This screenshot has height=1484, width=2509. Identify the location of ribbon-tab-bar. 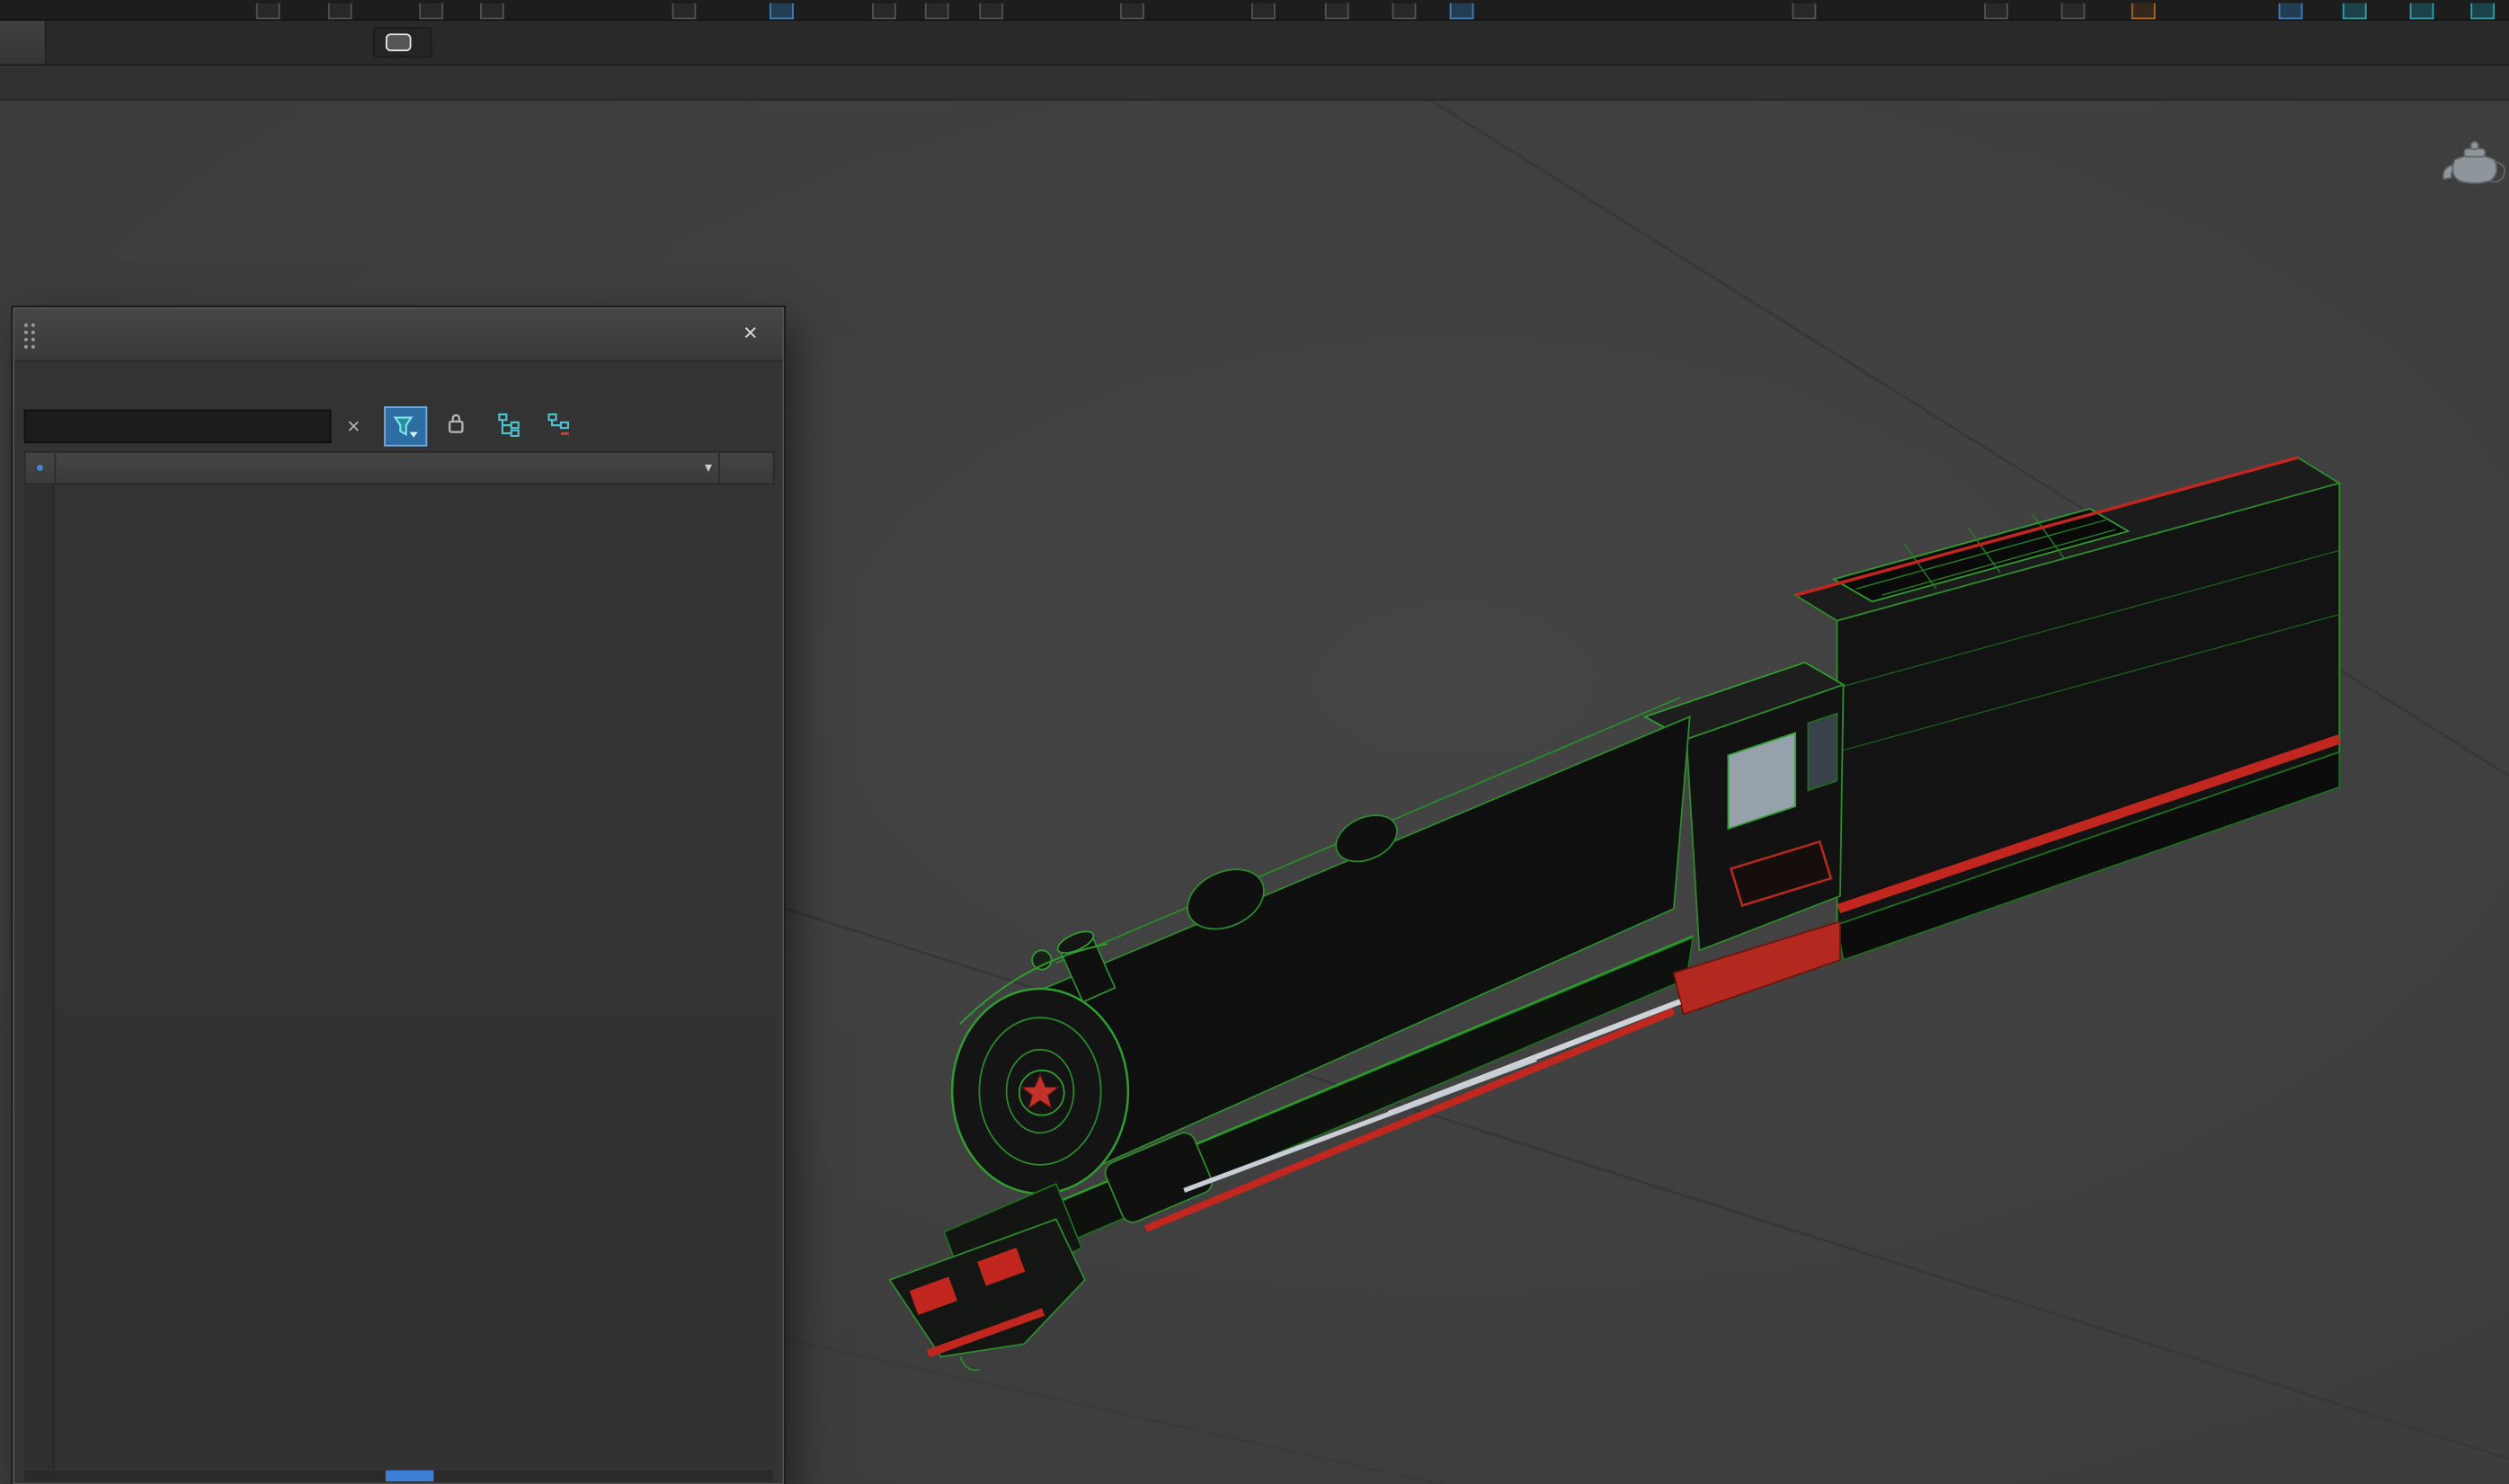
(1254, 43).